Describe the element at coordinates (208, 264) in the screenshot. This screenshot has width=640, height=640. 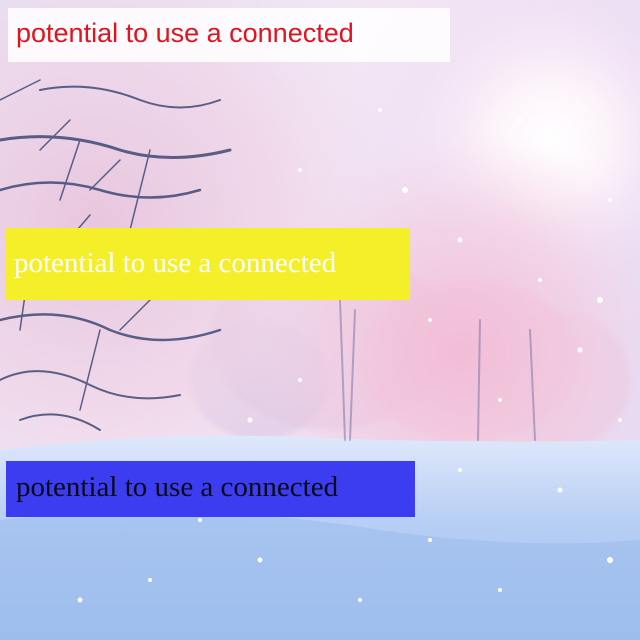
I see `caption-middle: potential to use a connected` at that location.